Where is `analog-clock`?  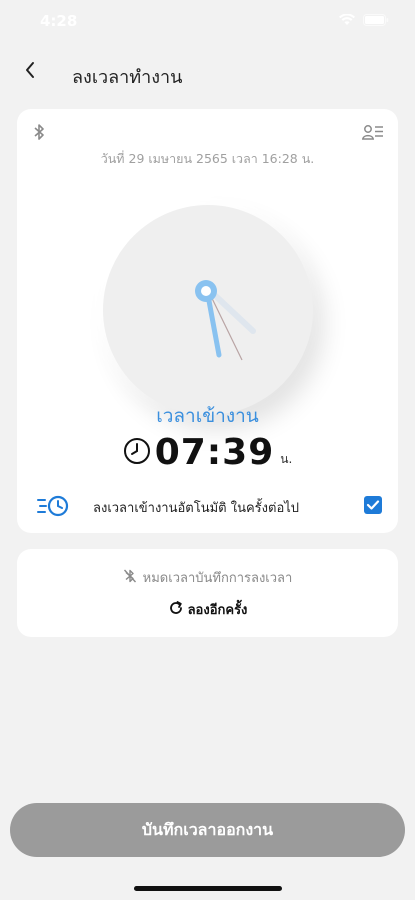 analog-clock is located at coordinates (208, 310).